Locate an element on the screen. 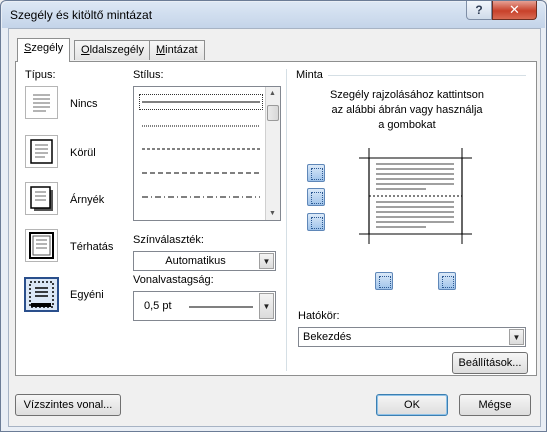 This screenshot has height=432, width=547. close-button: ✕ is located at coordinates (514, 10).